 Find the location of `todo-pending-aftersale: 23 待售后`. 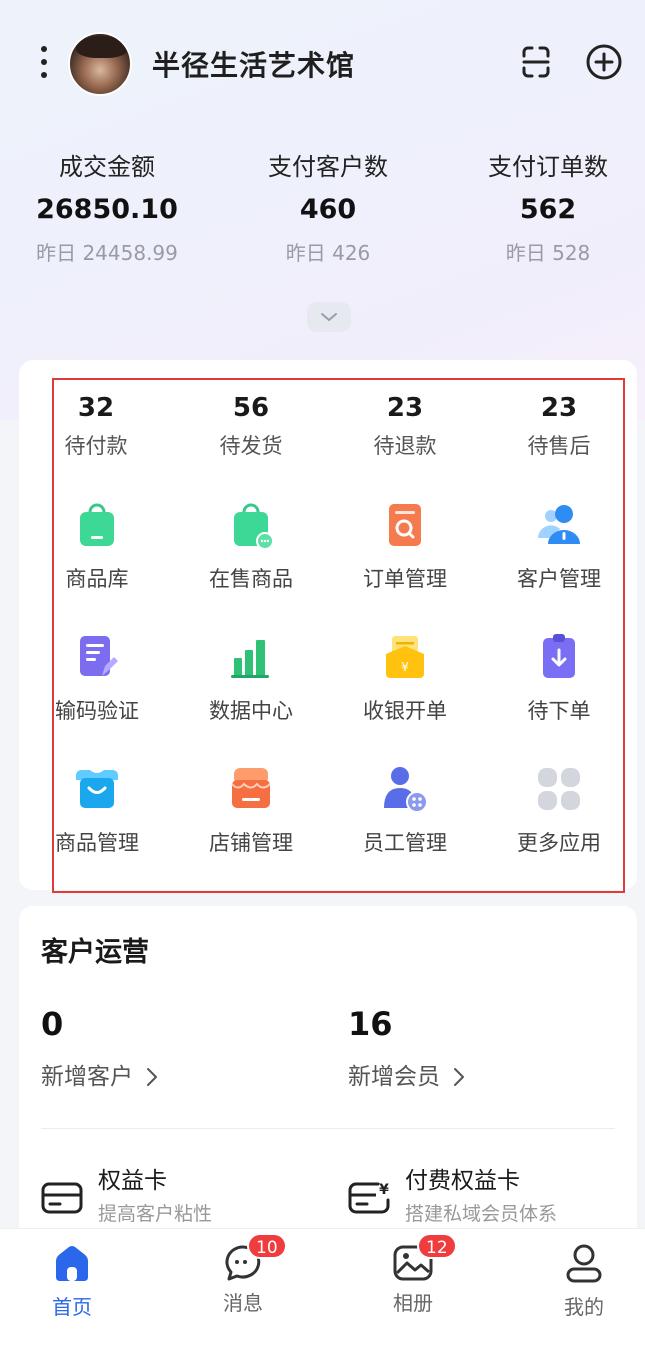

todo-pending-aftersale: 23 待售后 is located at coordinates (559, 426).